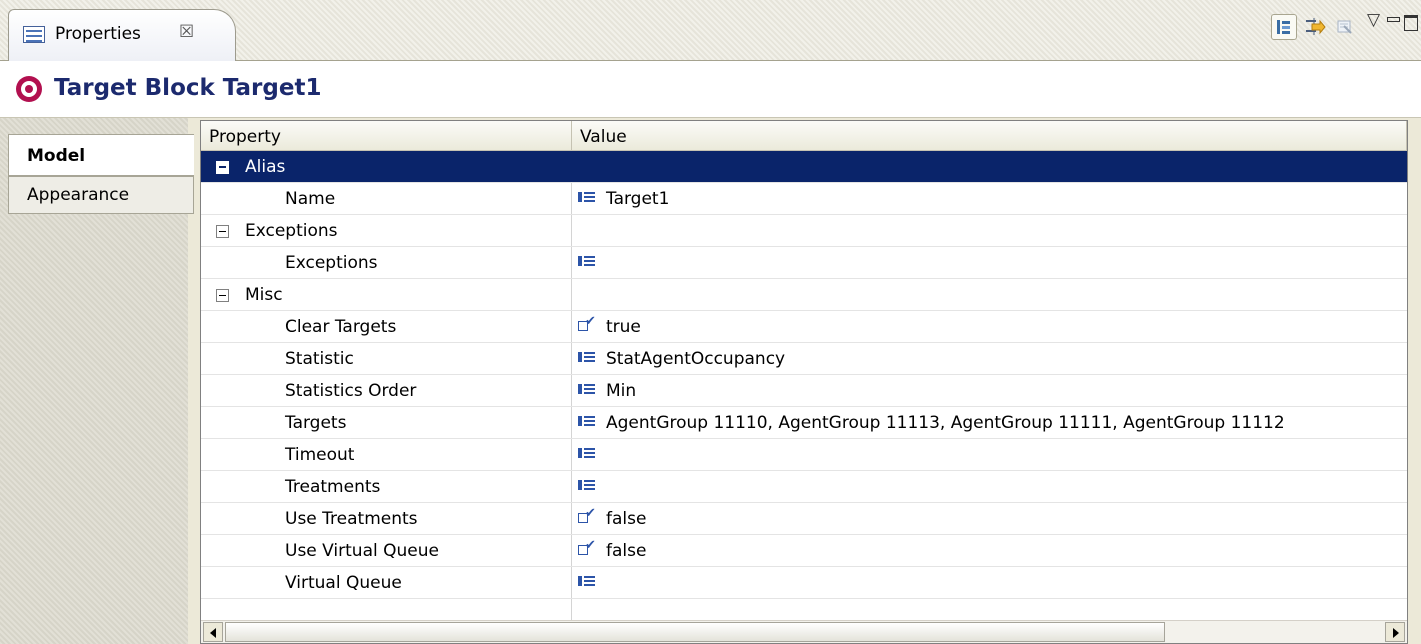 The image size is (1421, 644). Describe the element at coordinates (341, 327) in the screenshot. I see `property-name: Clear Targets` at that location.